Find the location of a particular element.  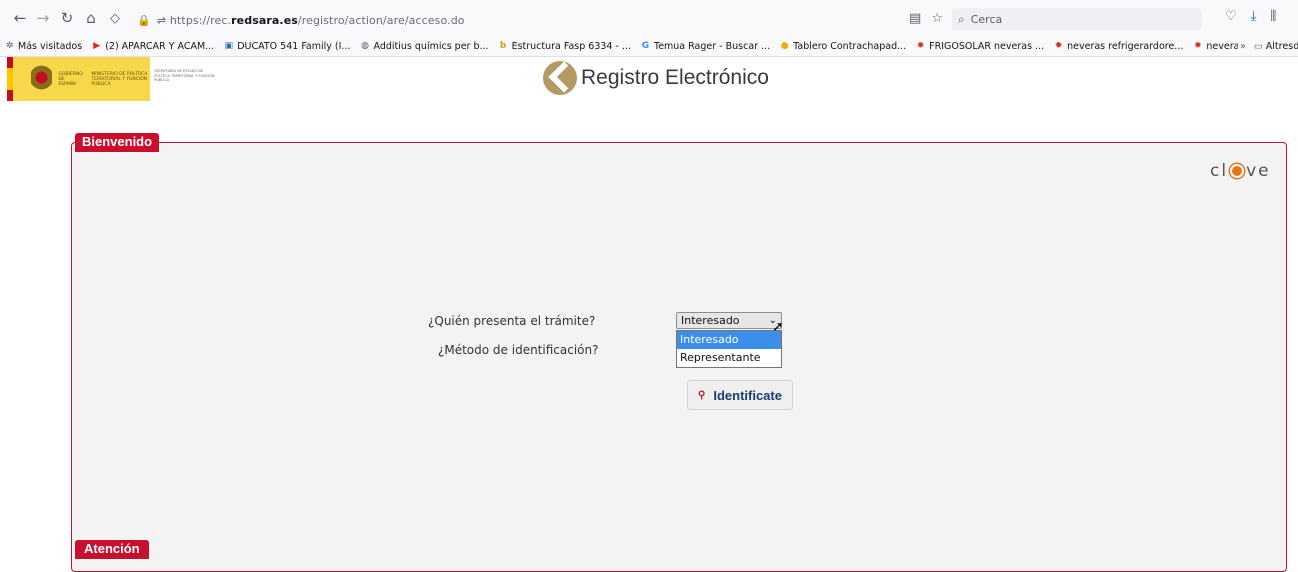

image-icon: ▣ is located at coordinates (228, 45).